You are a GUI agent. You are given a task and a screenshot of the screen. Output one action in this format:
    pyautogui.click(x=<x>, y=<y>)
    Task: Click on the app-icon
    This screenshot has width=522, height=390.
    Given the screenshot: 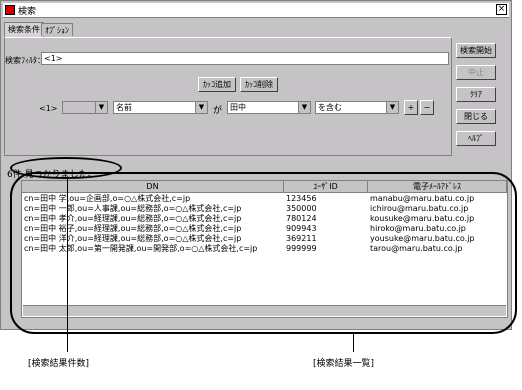 What is the action you would take?
    pyautogui.click(x=10, y=10)
    